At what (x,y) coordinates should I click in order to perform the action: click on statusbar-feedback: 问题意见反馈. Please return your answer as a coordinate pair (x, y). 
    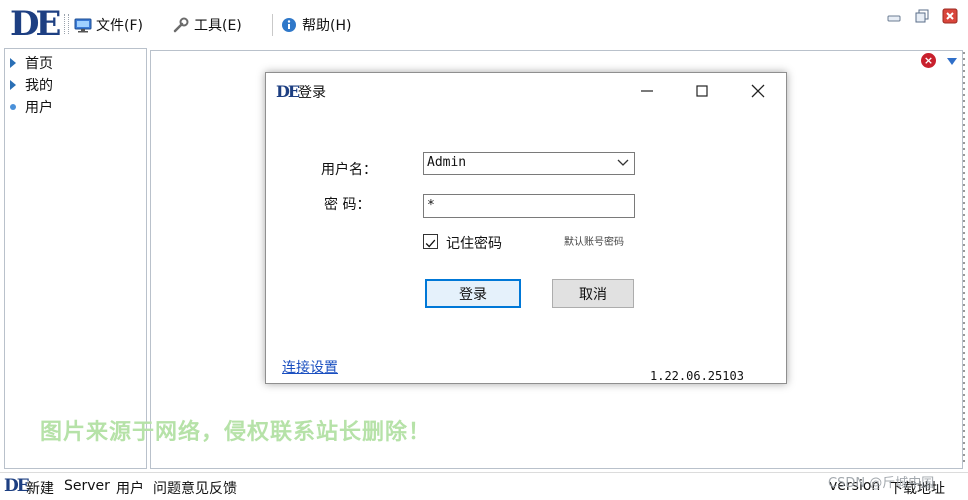
    Looking at the image, I should click on (195, 488).